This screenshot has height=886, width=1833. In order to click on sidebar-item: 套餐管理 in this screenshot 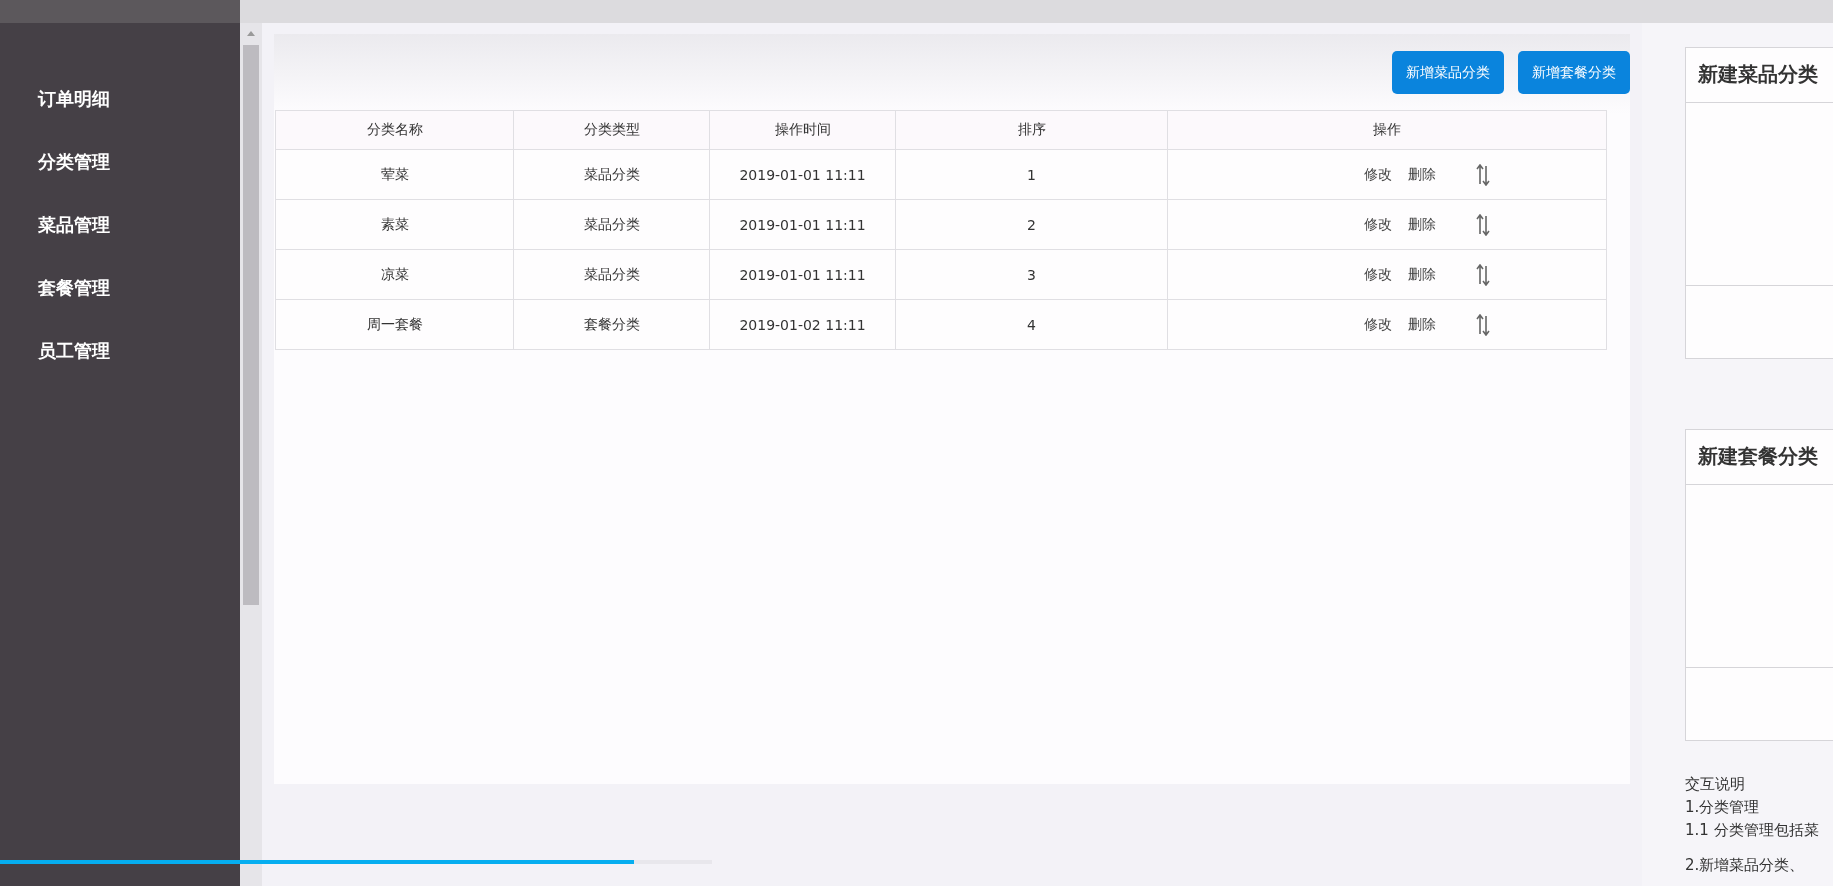, I will do `click(120, 287)`.